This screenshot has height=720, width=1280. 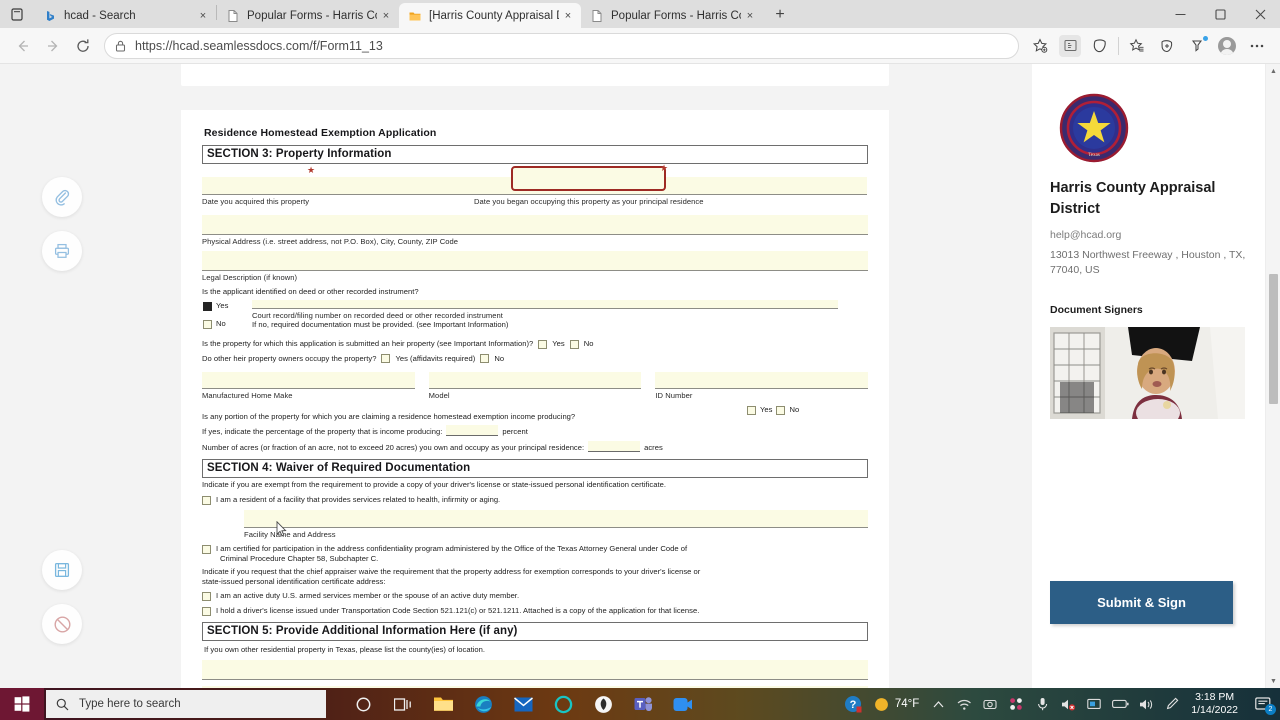 What do you see at coordinates (781, 410) in the screenshot?
I see `income-no-checkbox` at bounding box center [781, 410].